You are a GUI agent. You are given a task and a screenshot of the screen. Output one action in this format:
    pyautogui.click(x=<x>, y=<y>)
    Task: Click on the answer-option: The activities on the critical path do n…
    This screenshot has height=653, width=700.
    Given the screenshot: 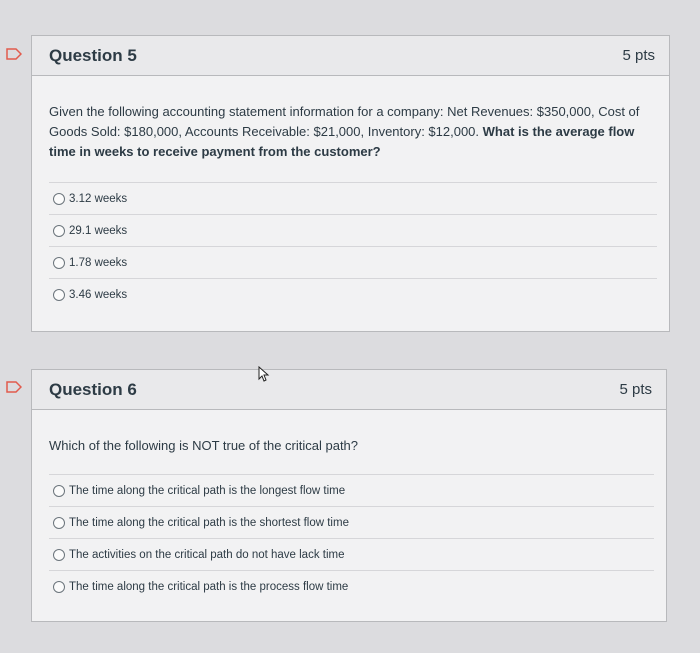 What is the action you would take?
    pyautogui.click(x=351, y=554)
    